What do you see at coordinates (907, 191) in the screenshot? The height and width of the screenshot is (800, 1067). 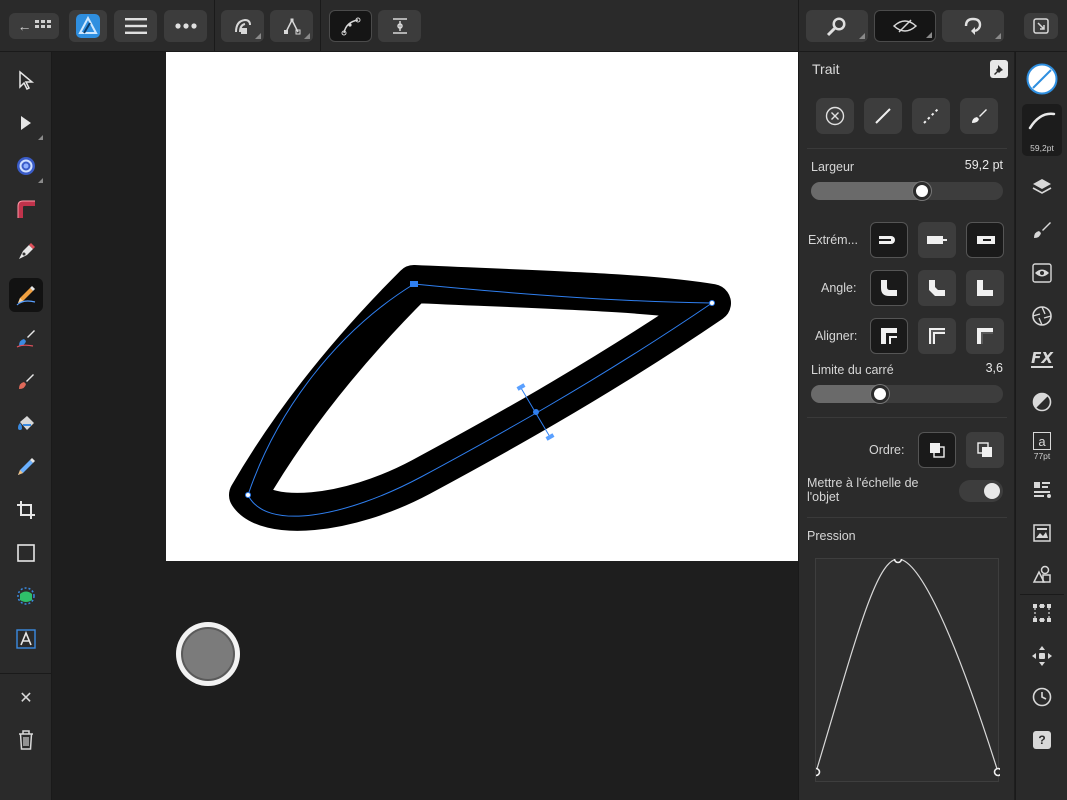 I see `width-slider` at bounding box center [907, 191].